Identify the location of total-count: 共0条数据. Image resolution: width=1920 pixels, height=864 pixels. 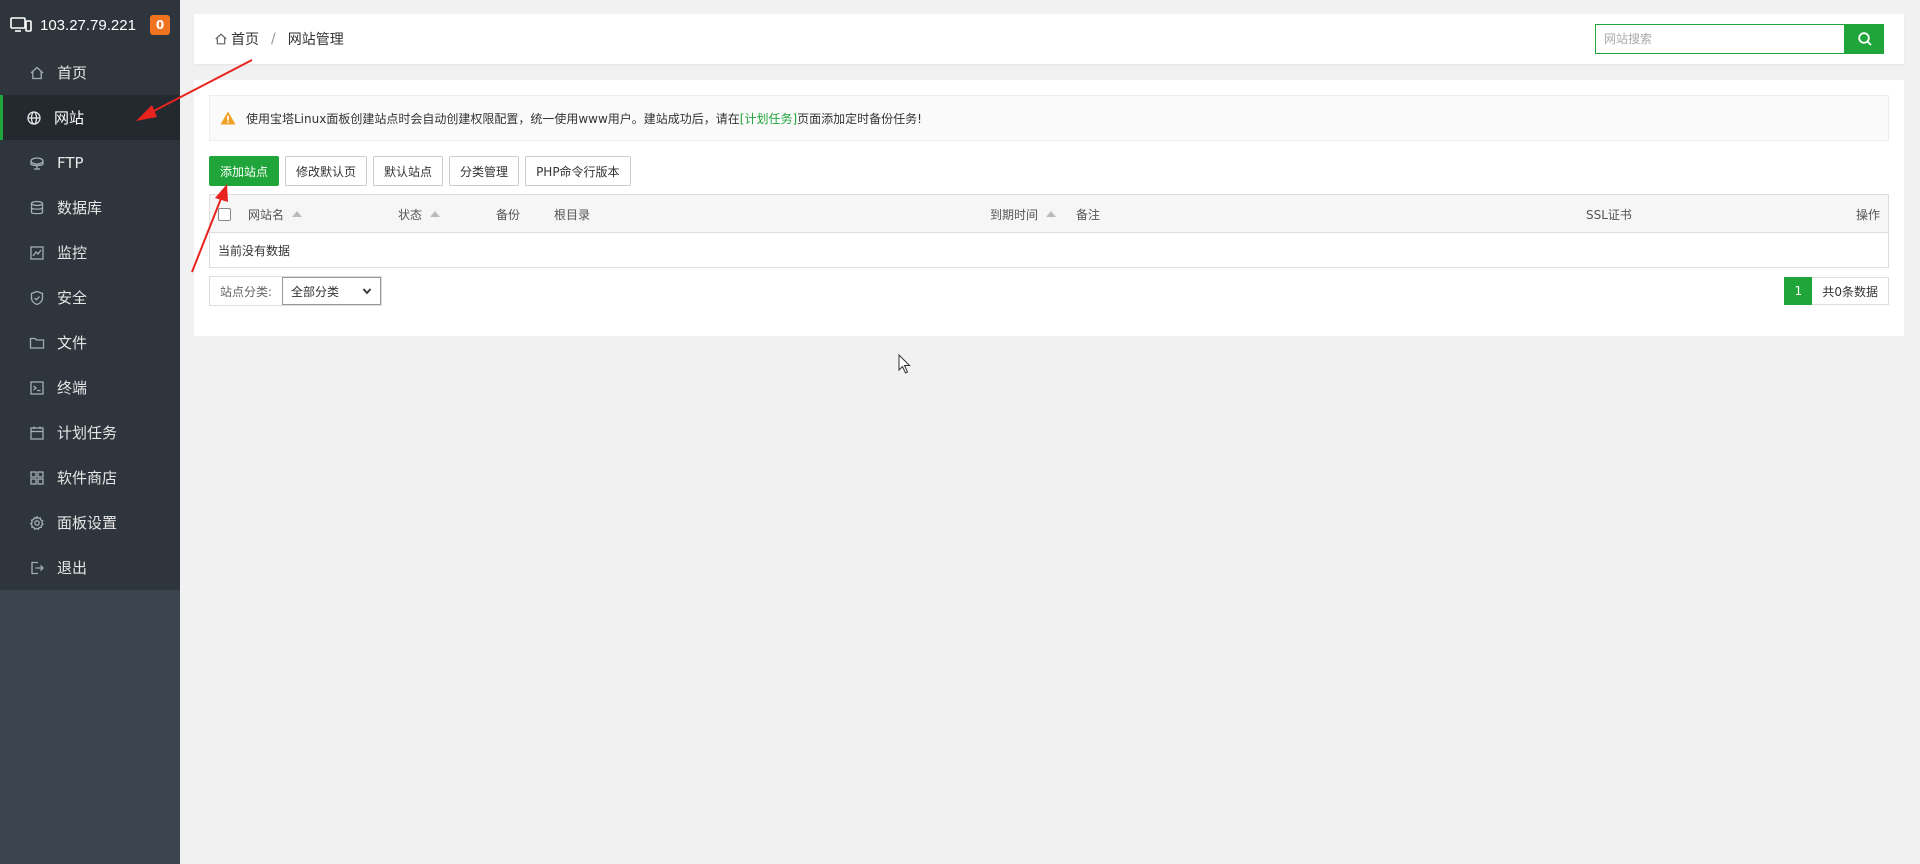
(1850, 291).